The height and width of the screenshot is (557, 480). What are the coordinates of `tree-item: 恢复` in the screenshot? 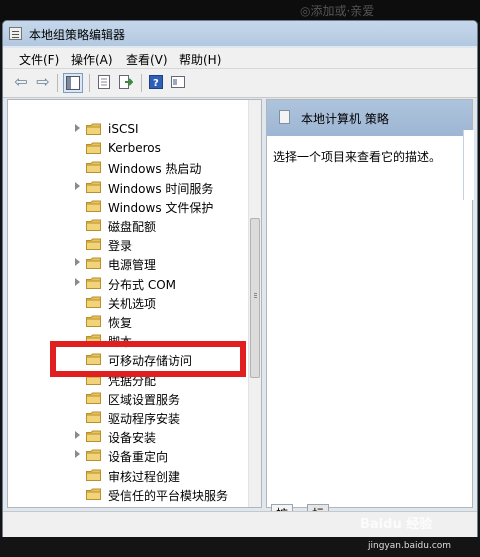 It's located at (128, 321).